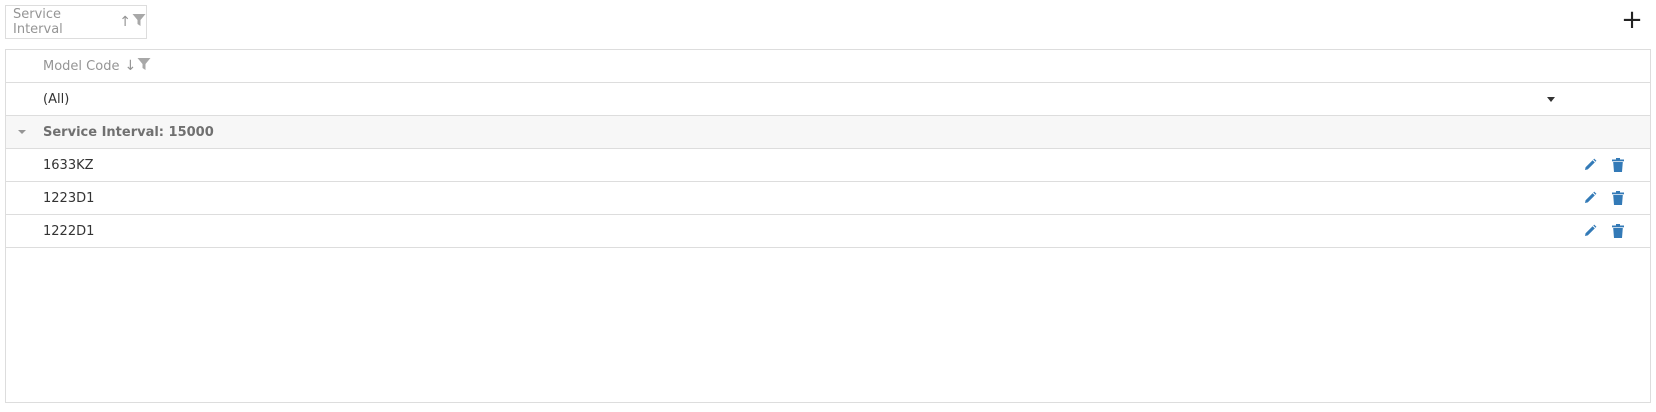  I want to click on model-code-cell: 1222D1, so click(69, 231).